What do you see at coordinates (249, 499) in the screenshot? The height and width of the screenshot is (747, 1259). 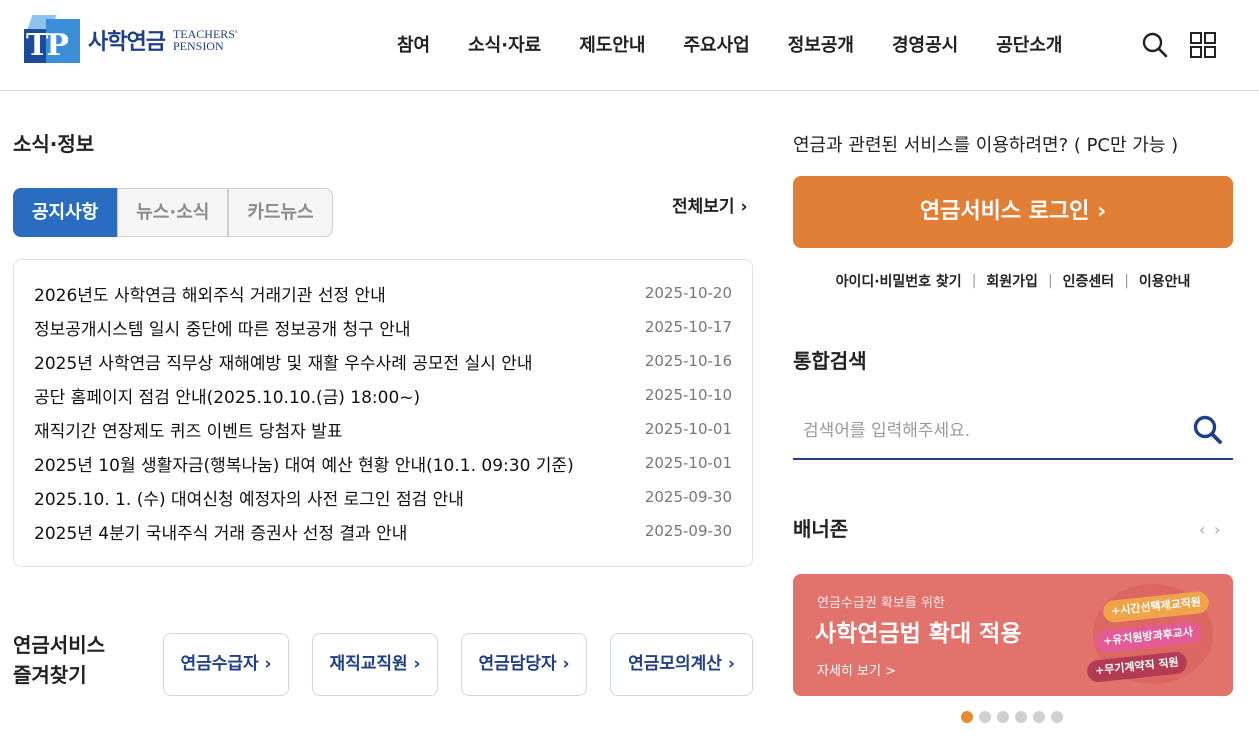 I see `notice-title: 2025.10. 1. (수) 대여신청 예정자의 사전 로그인 점검 안내` at bounding box center [249, 499].